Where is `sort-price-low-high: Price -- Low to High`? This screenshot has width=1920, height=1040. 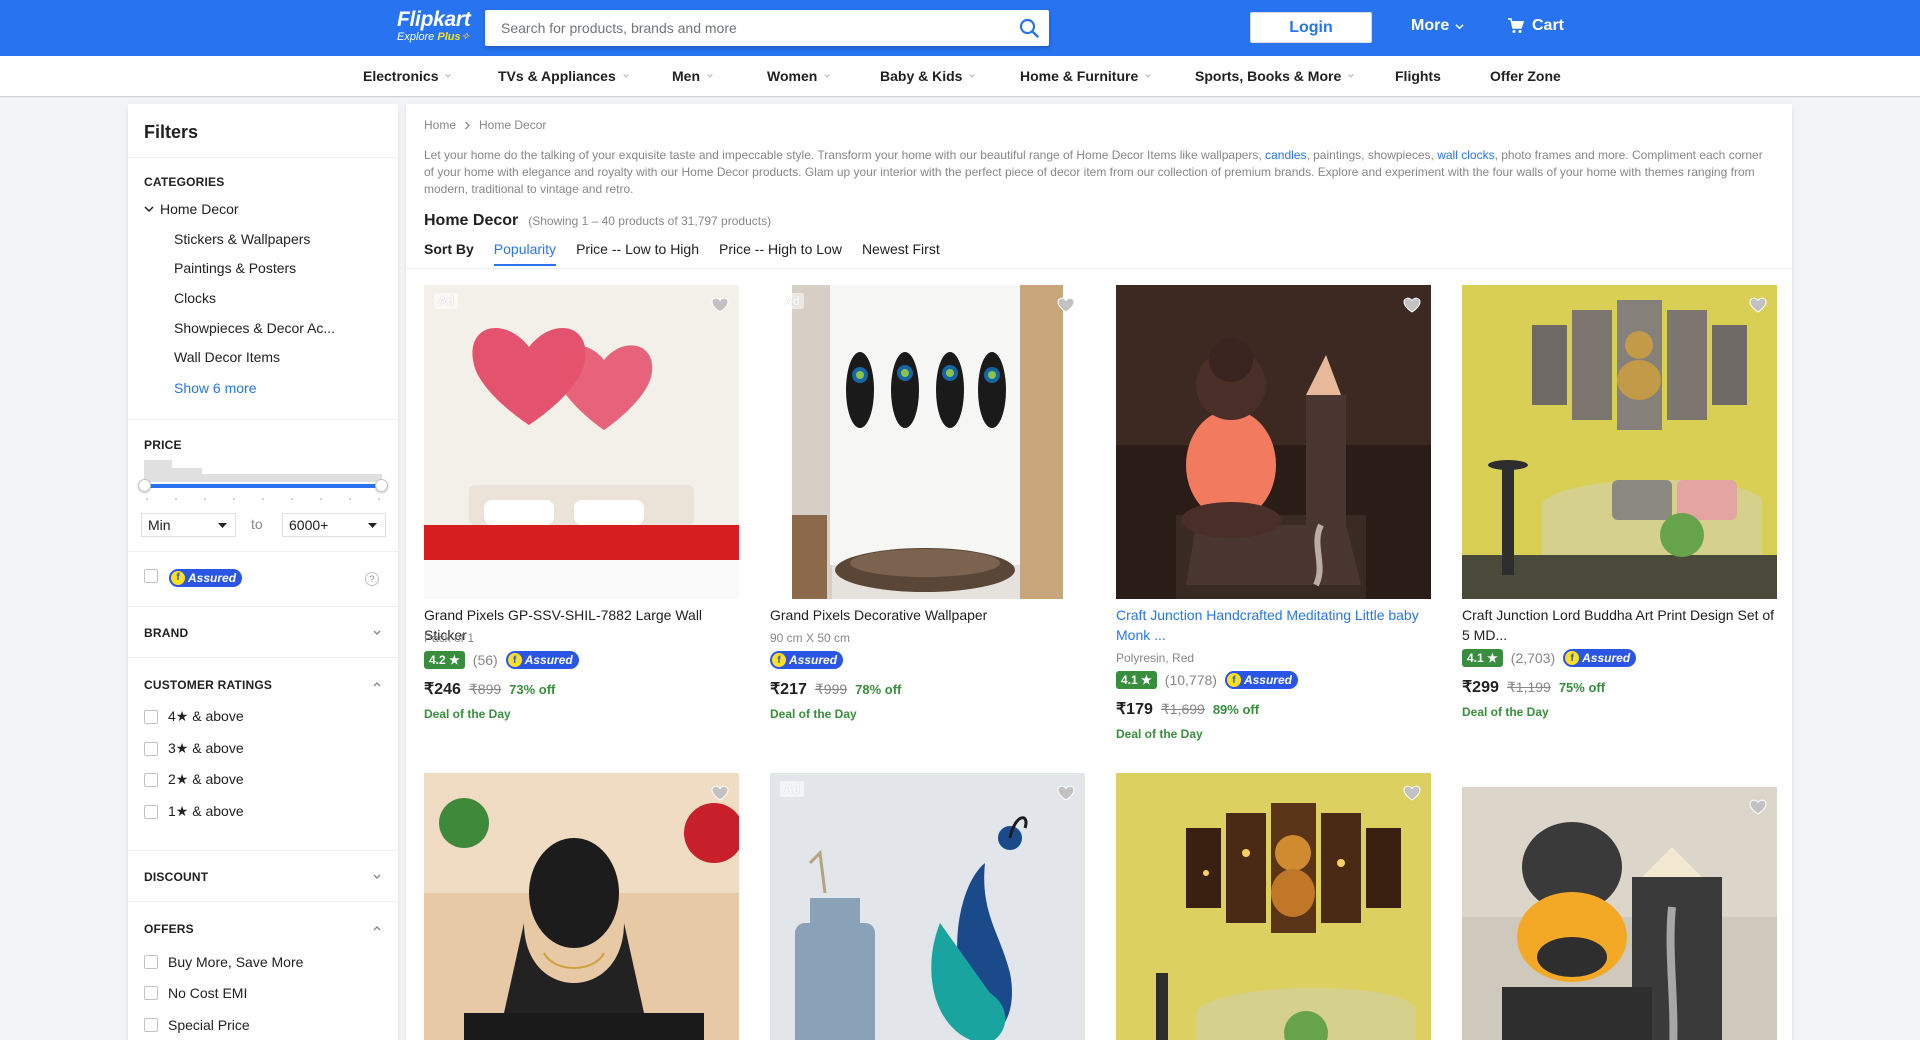
sort-price-low-high: Price -- Low to High is located at coordinates (637, 249).